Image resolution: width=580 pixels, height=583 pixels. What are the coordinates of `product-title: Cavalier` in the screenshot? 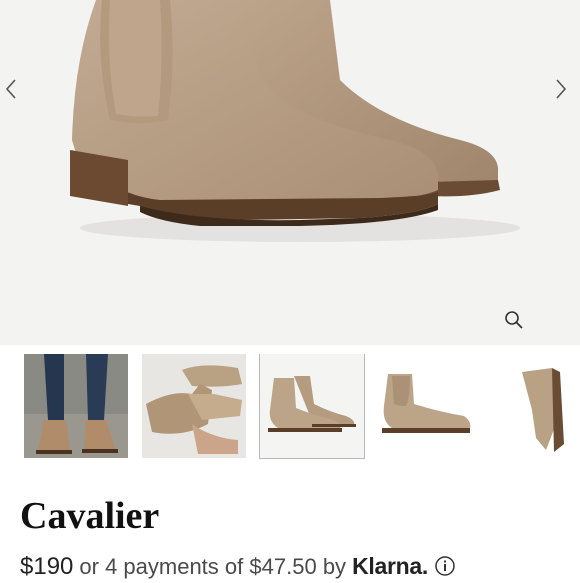 It's located at (90, 516).